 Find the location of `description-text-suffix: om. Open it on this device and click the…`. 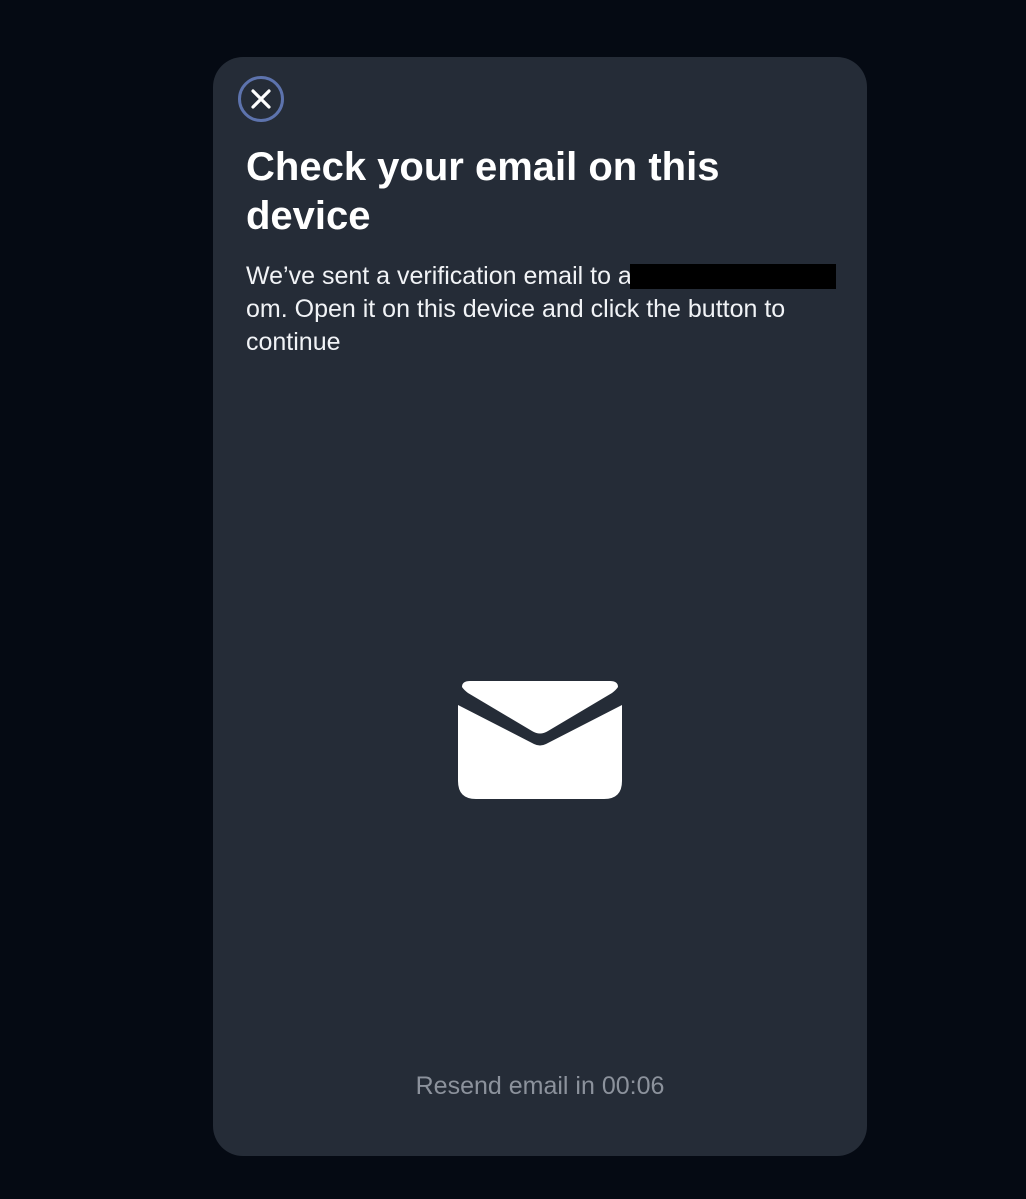

description-text-suffix: om. Open it on this device and click the… is located at coordinates (516, 325).